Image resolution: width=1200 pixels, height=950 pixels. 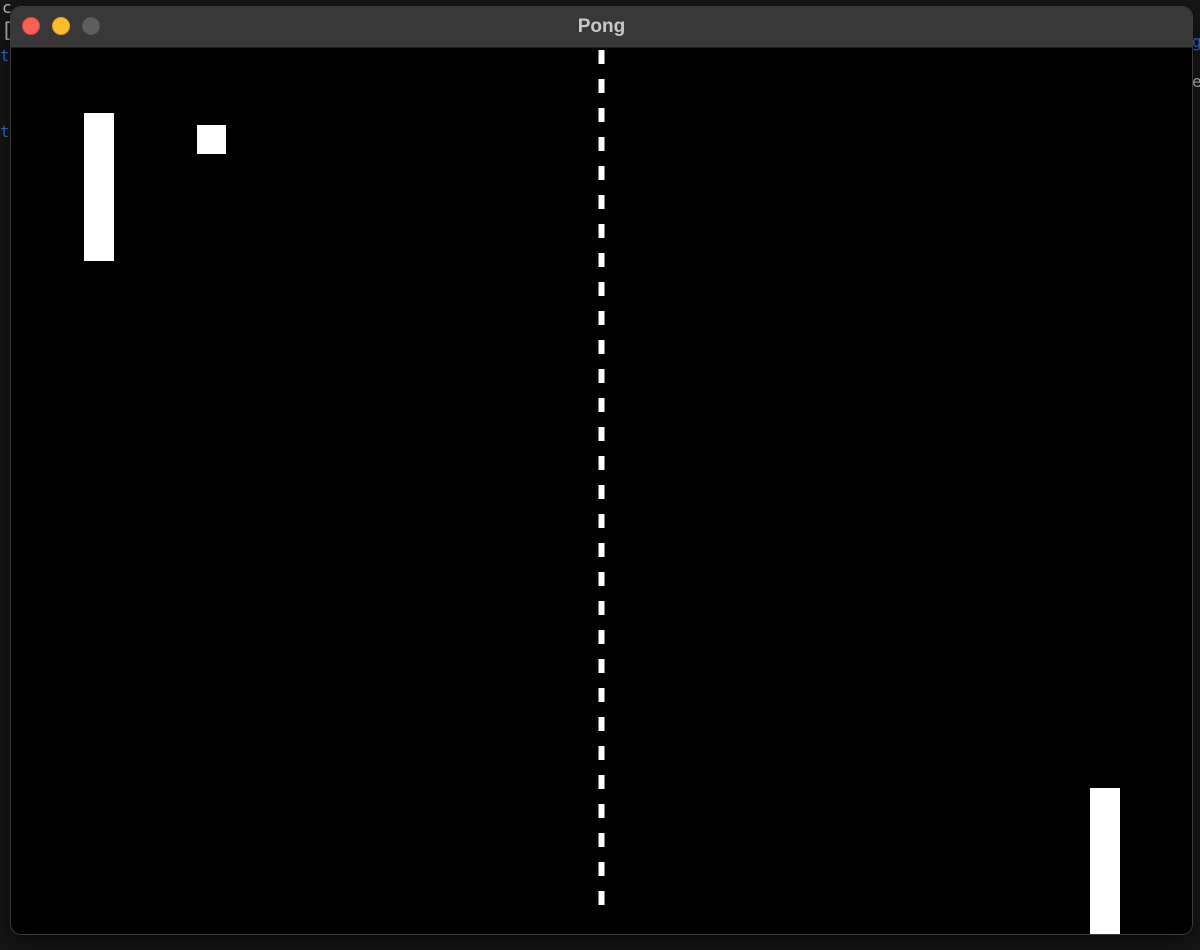 I want to click on title-bar: Pong, so click(x=601, y=27).